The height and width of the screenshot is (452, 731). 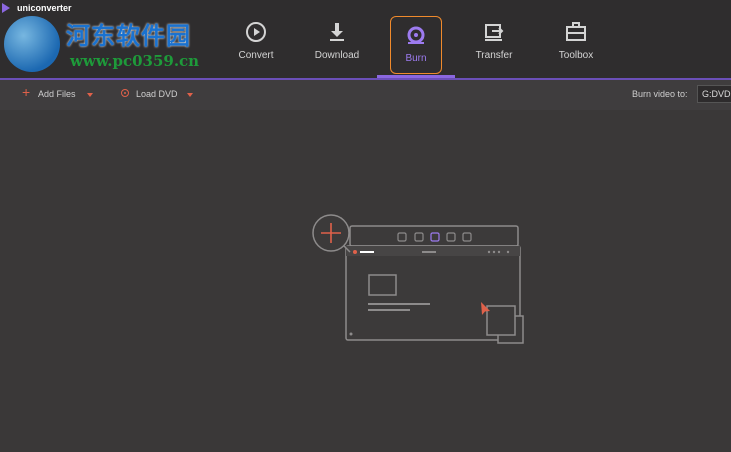 I want to click on disc-icon, so click(x=125, y=93).